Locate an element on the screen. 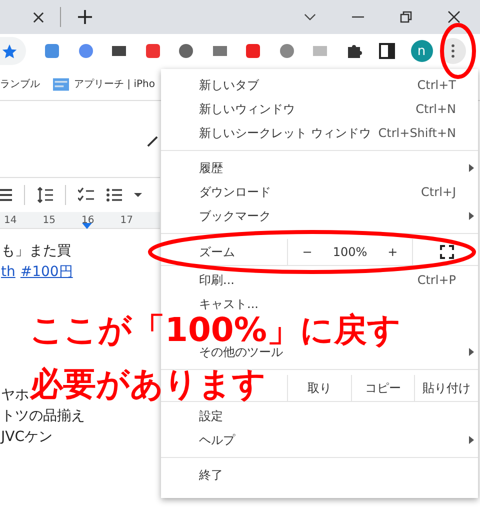  address-bar is located at coordinates (13, 51).